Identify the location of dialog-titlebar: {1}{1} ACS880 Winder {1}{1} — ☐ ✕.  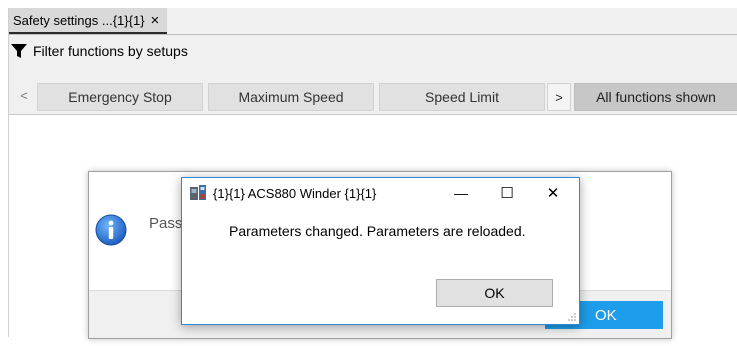
(380, 193).